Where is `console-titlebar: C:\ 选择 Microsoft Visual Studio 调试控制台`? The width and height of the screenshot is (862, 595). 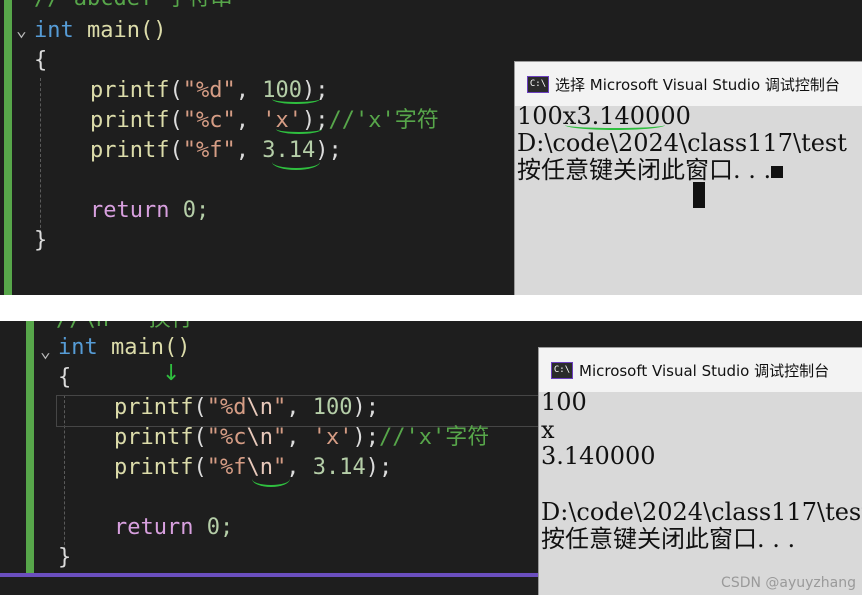 console-titlebar: C:\ 选择 Microsoft Visual Studio 调试控制台 is located at coordinates (688, 84).